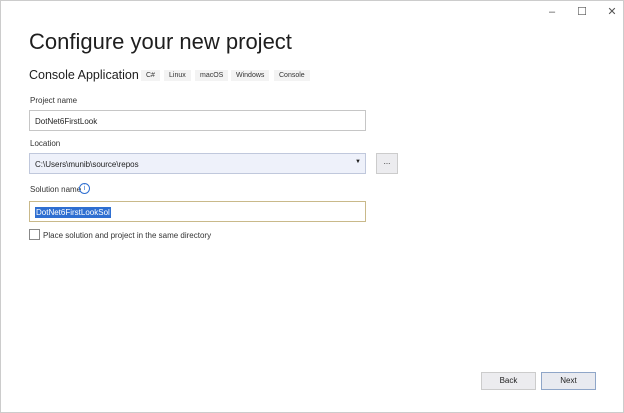  What do you see at coordinates (292, 75) in the screenshot?
I see `tag-console: Console` at bounding box center [292, 75].